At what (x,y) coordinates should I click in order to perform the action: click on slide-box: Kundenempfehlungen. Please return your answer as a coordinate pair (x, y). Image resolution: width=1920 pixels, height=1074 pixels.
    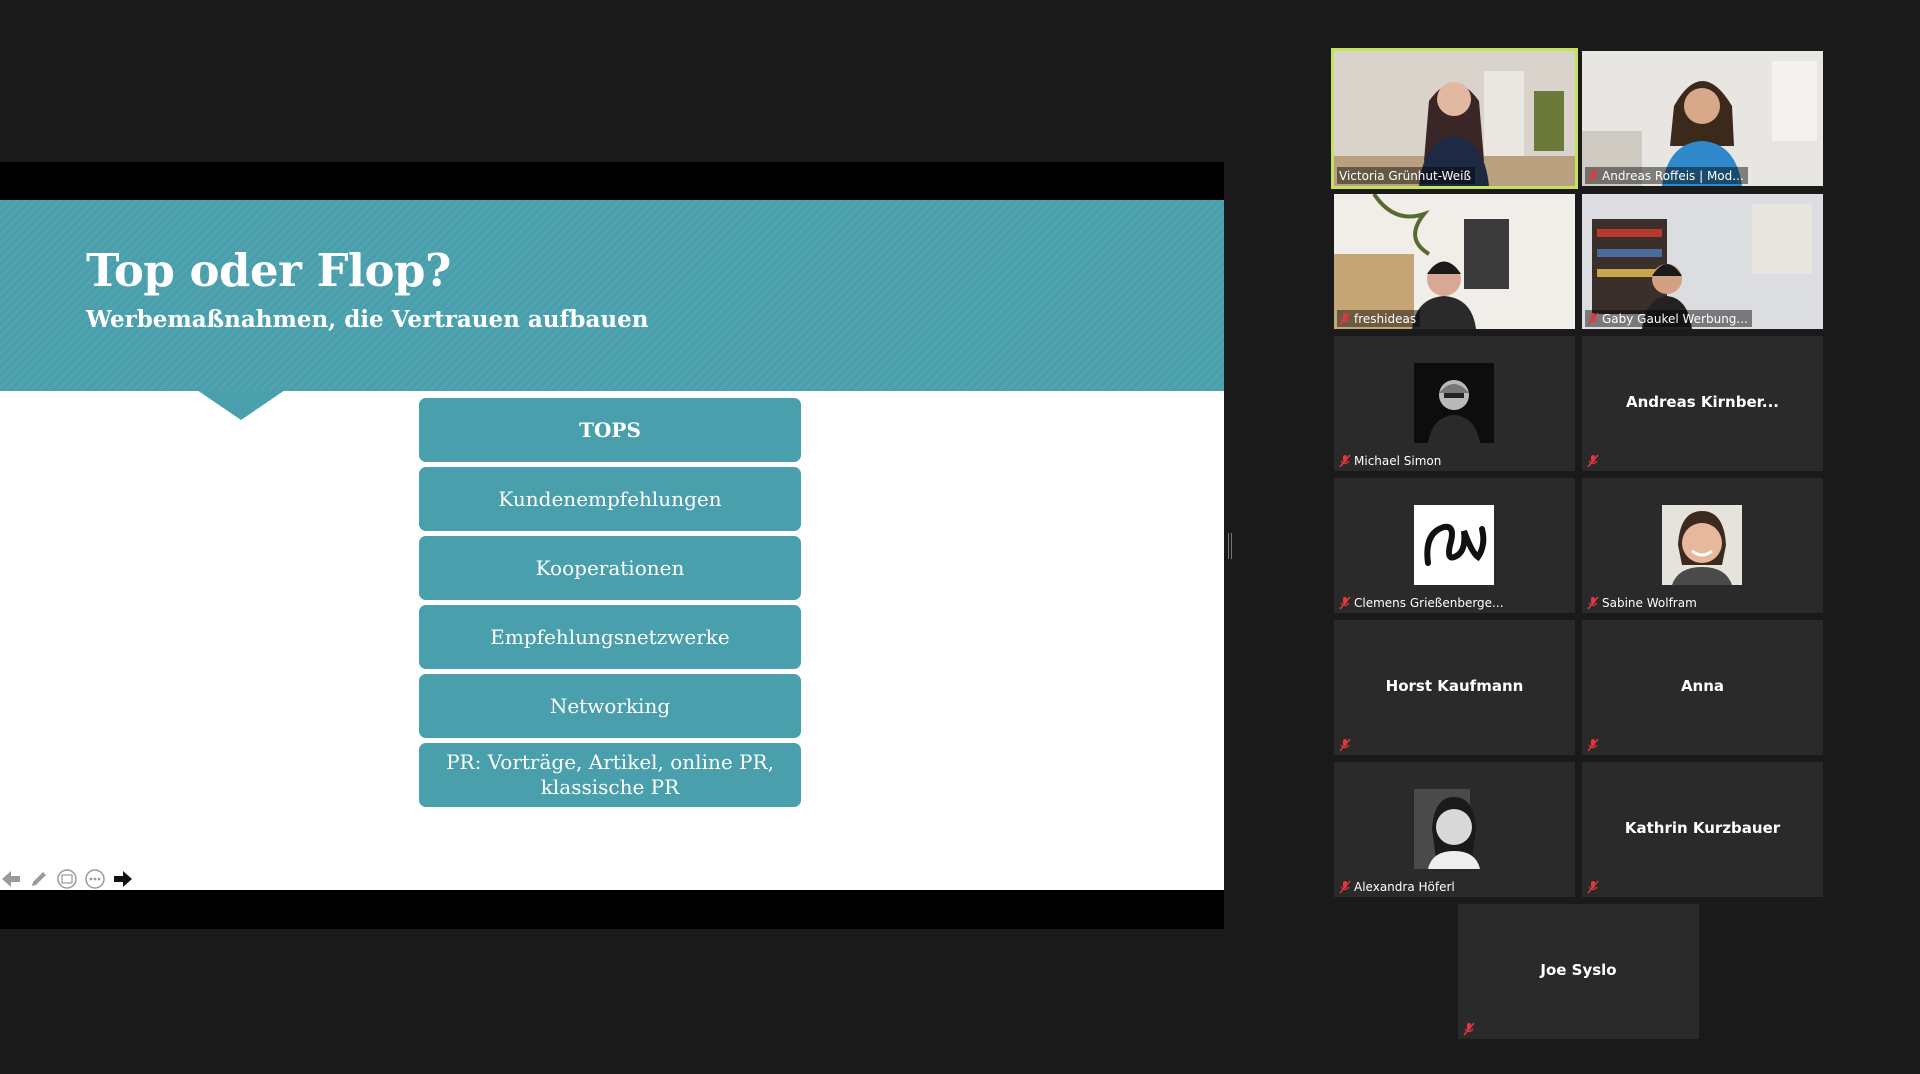
    Looking at the image, I should click on (610, 499).